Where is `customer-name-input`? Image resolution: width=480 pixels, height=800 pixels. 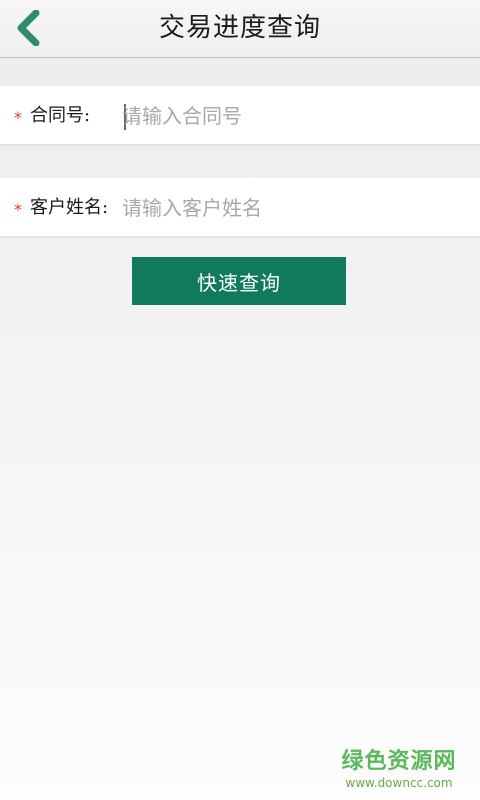 customer-name-input is located at coordinates (292, 208).